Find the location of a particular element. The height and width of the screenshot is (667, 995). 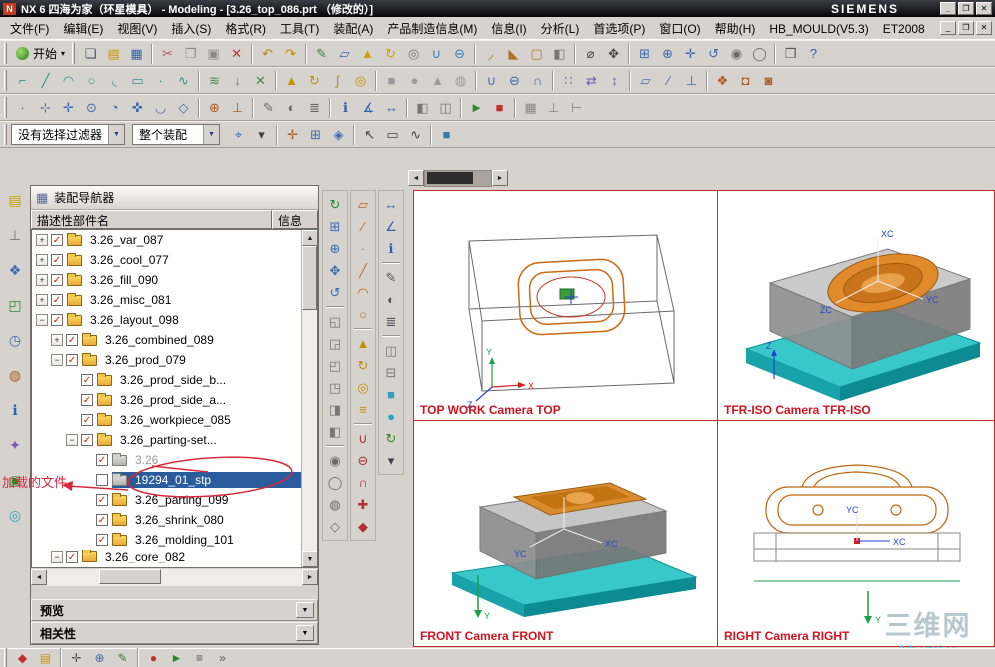

window-close-icon: ✕ is located at coordinates (984, 8).